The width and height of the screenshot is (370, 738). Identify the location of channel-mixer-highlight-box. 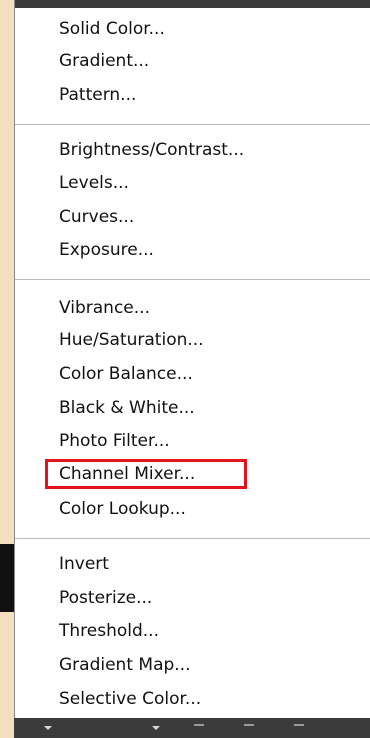
(146, 474).